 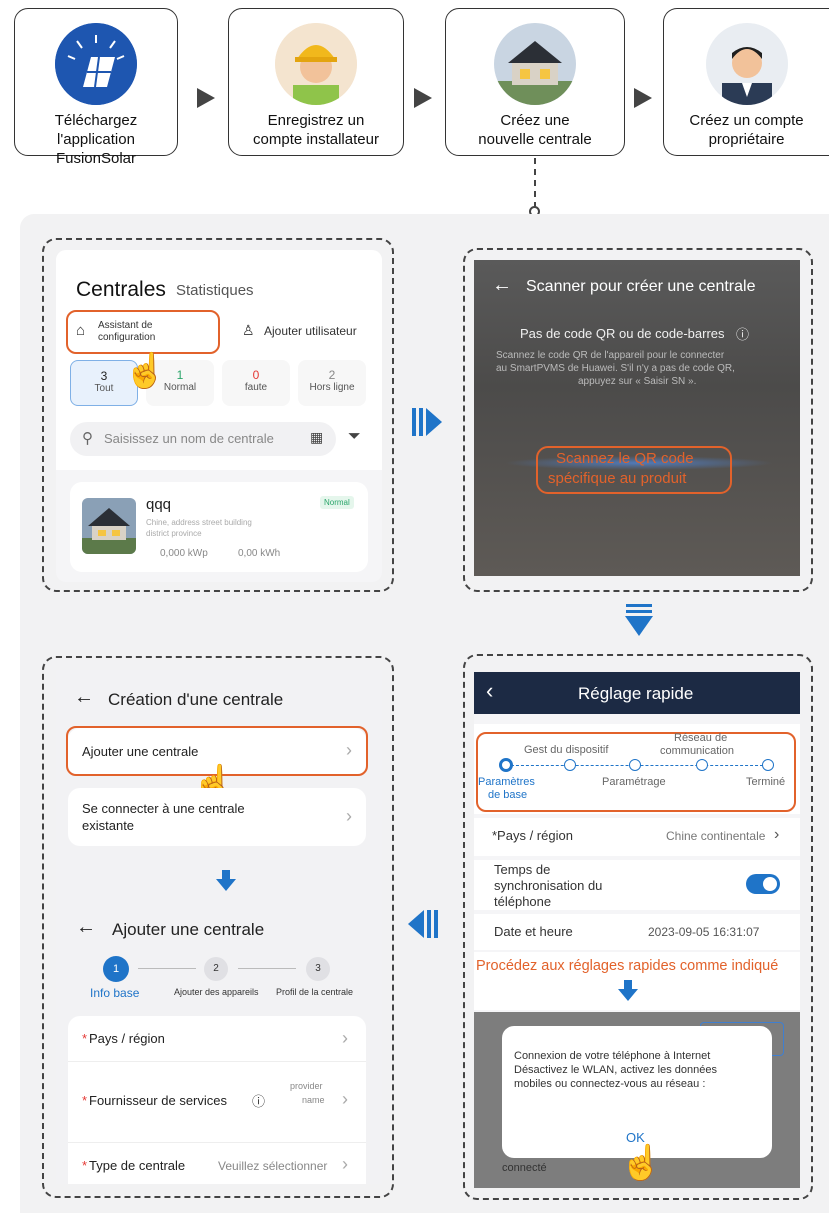 What do you see at coordinates (354, 437) in the screenshot?
I see `filter-icon: ⏷` at bounding box center [354, 437].